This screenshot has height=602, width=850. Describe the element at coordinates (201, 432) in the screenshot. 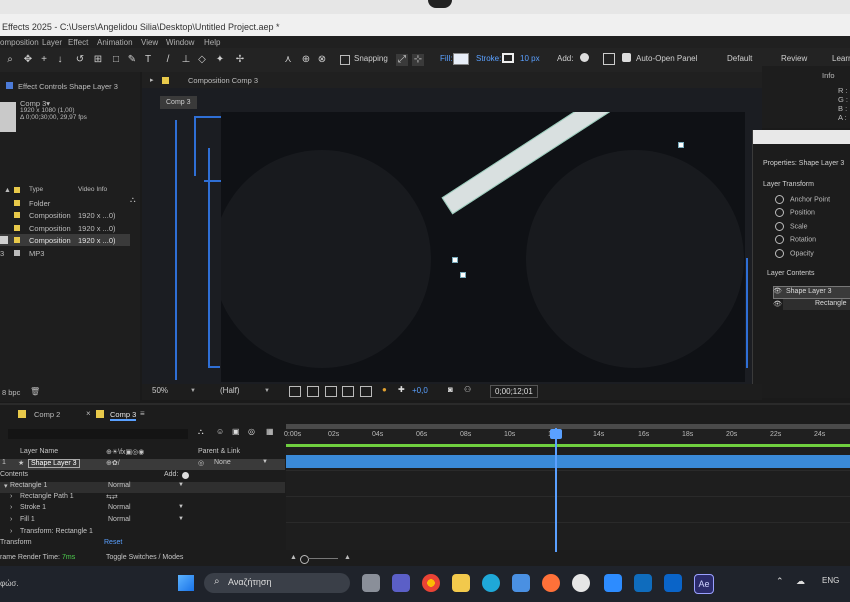

I see `composition-mini-flowchart-icon: ⛬` at that location.